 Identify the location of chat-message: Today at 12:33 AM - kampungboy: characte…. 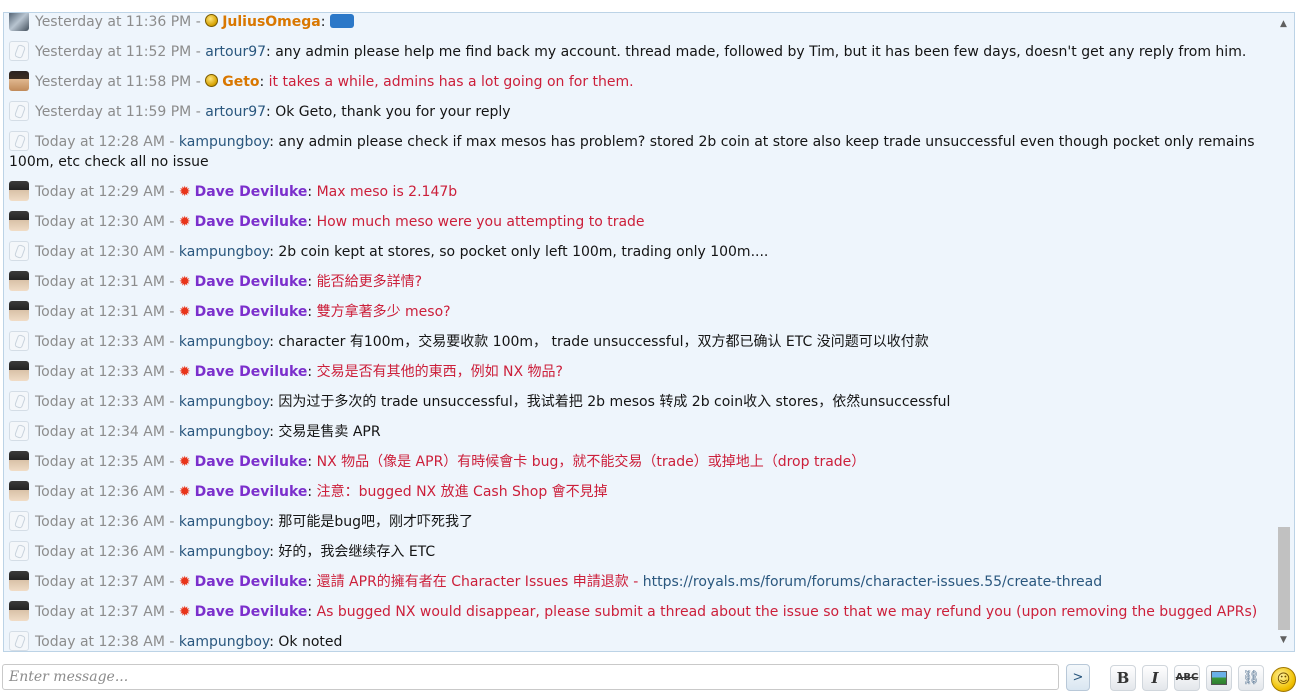
(640, 342).